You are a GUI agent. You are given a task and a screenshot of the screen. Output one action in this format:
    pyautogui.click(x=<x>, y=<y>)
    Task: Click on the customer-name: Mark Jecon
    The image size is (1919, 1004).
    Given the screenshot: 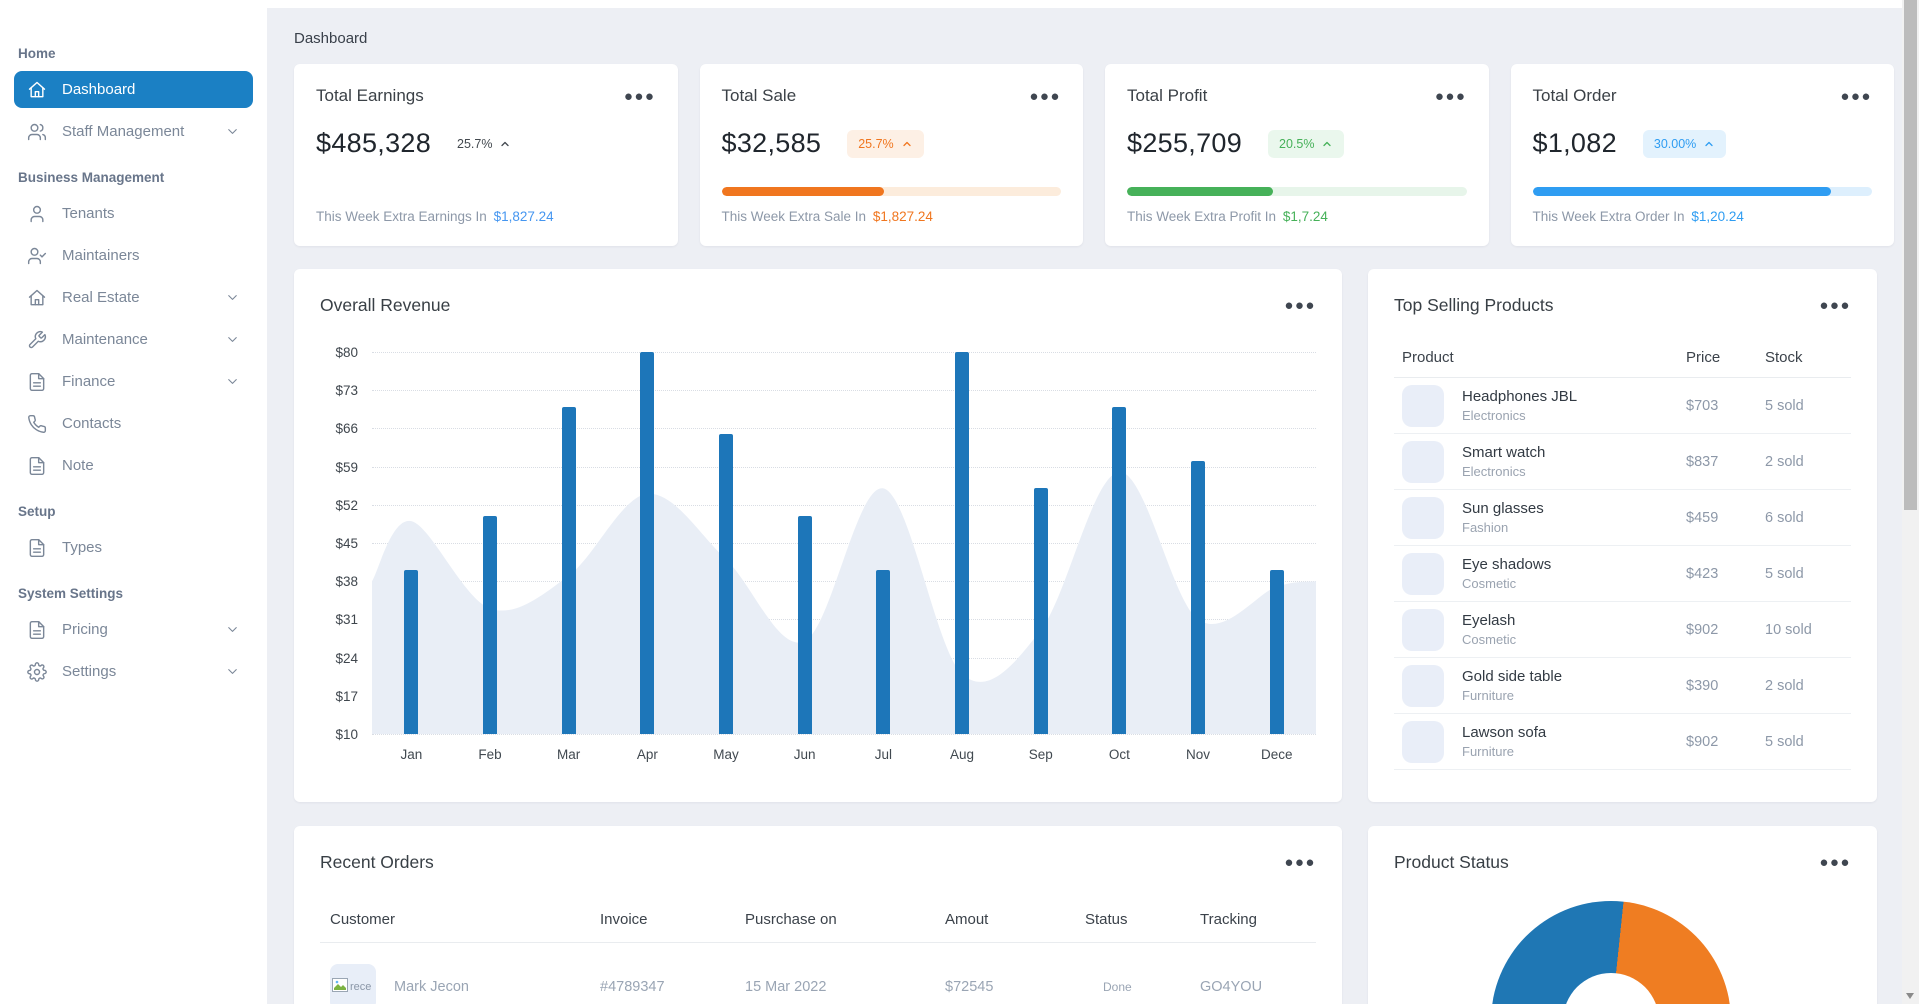 What is the action you would take?
    pyautogui.click(x=431, y=986)
    